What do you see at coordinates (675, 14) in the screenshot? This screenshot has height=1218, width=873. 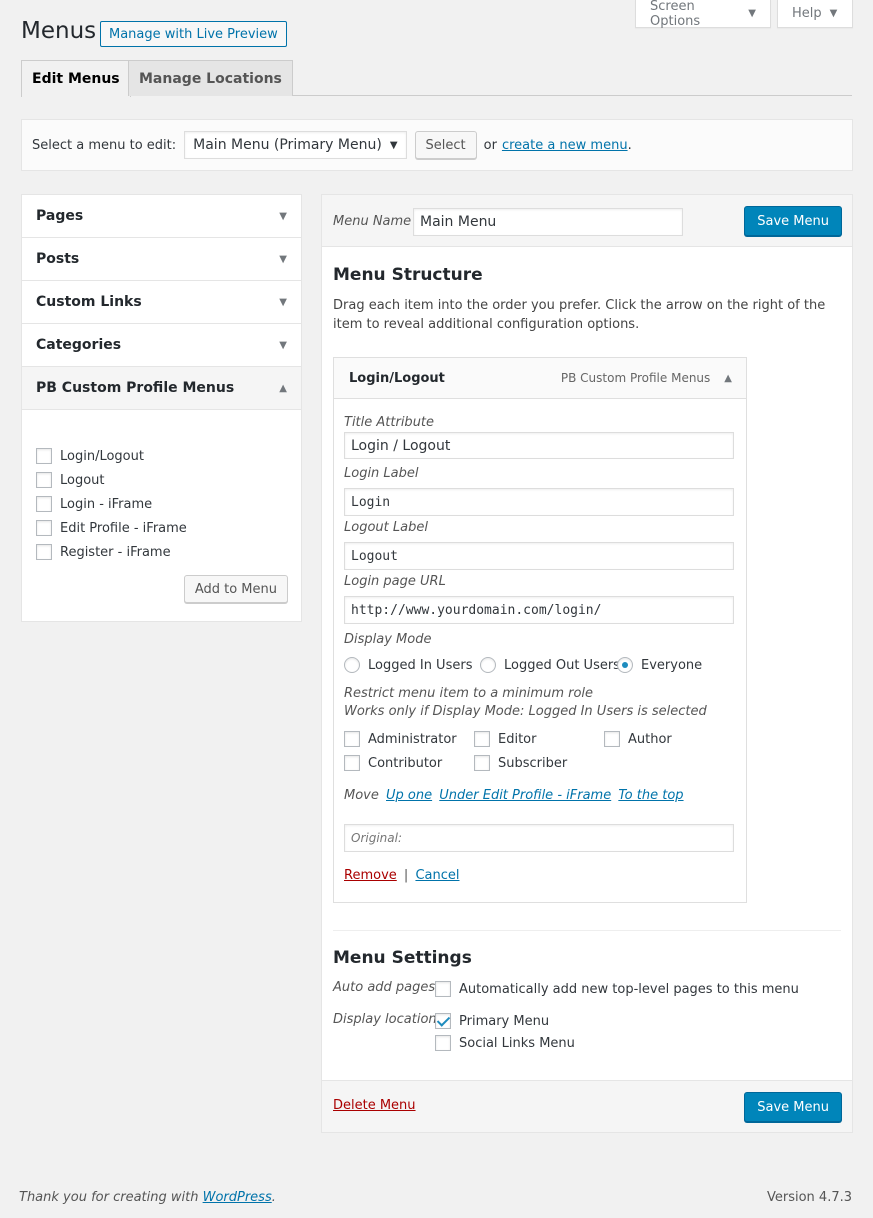 I see `screen-options-label: Screen Options` at bounding box center [675, 14].